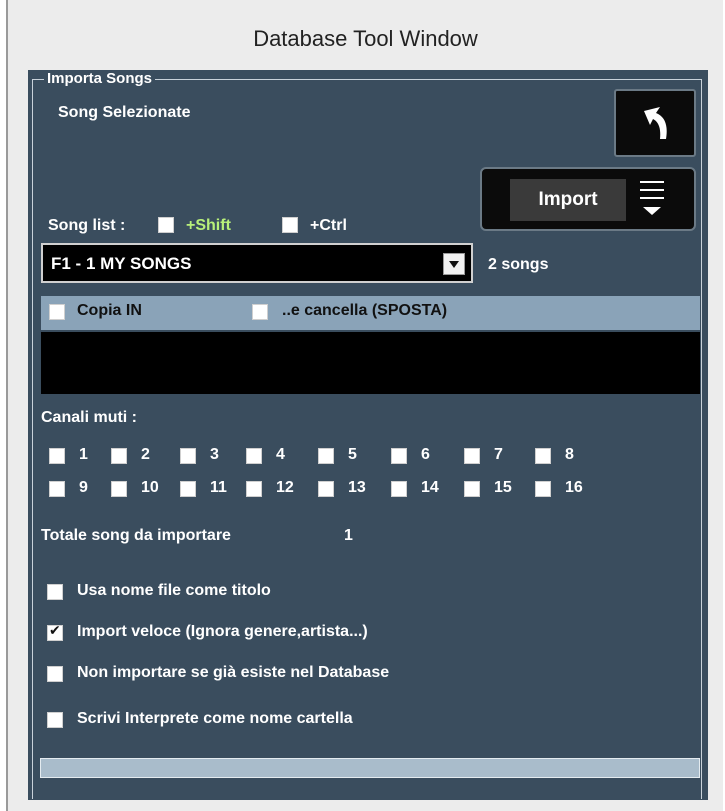 The width and height of the screenshot is (725, 811). Describe the element at coordinates (208, 225) in the screenshot. I see `shift-label: +Shift` at that location.